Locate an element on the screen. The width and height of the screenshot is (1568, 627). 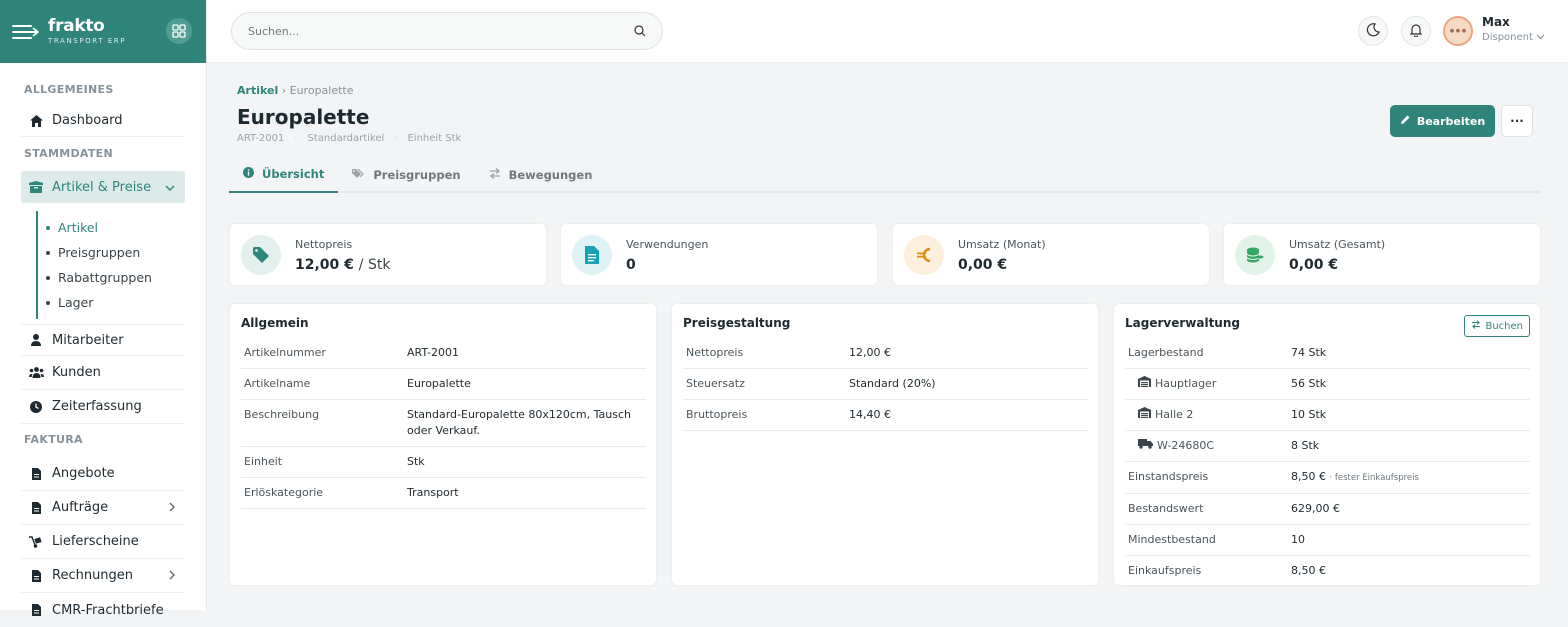
page-meta: ART-2001 · Standardartikel · Einheit Stk is located at coordinates (349, 138).